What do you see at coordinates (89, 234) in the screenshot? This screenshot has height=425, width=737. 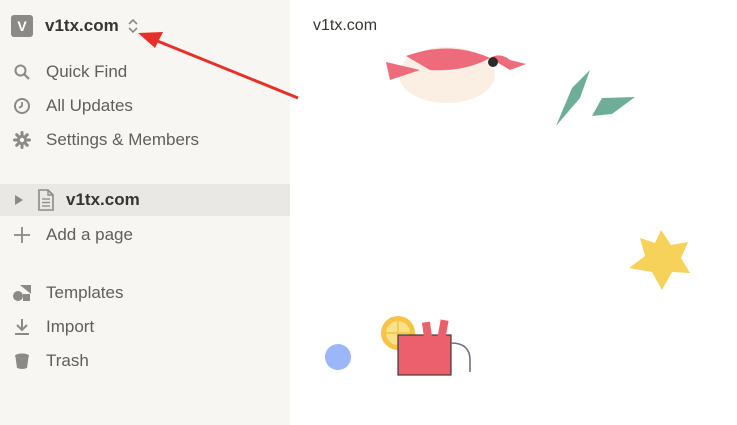 I see `add-page-label: Add a page` at bounding box center [89, 234].